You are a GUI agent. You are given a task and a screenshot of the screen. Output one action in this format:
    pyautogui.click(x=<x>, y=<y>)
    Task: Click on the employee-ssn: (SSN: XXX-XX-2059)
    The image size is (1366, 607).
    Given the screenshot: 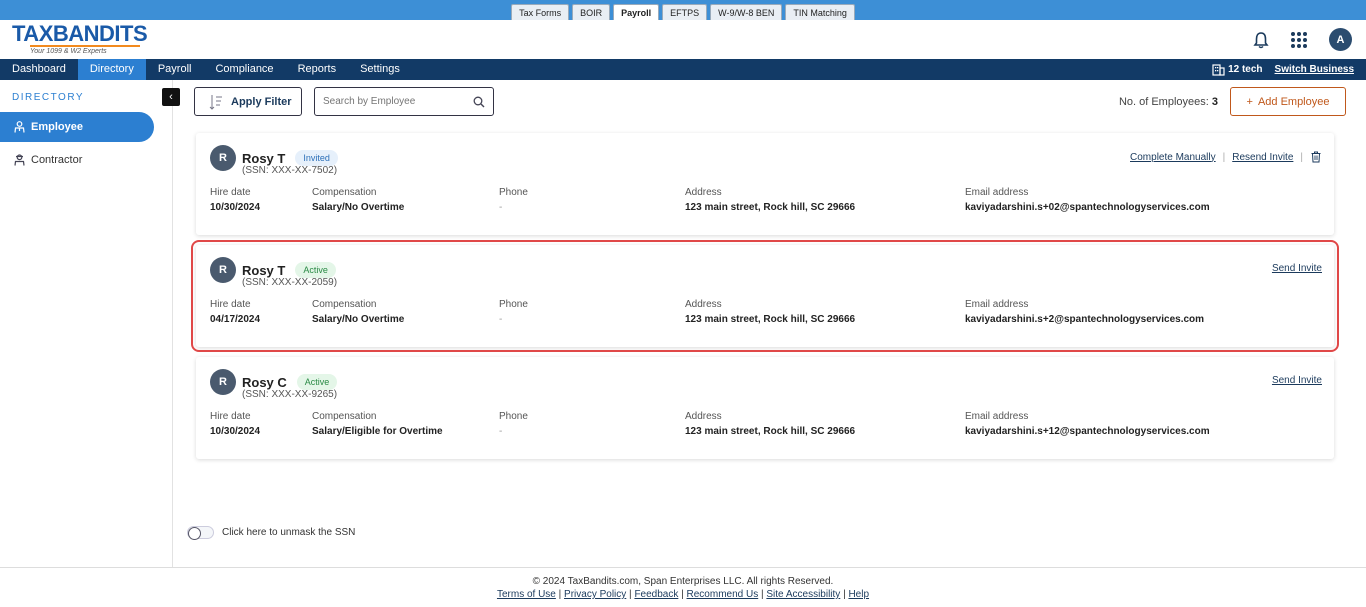 What is the action you would take?
    pyautogui.click(x=290, y=282)
    